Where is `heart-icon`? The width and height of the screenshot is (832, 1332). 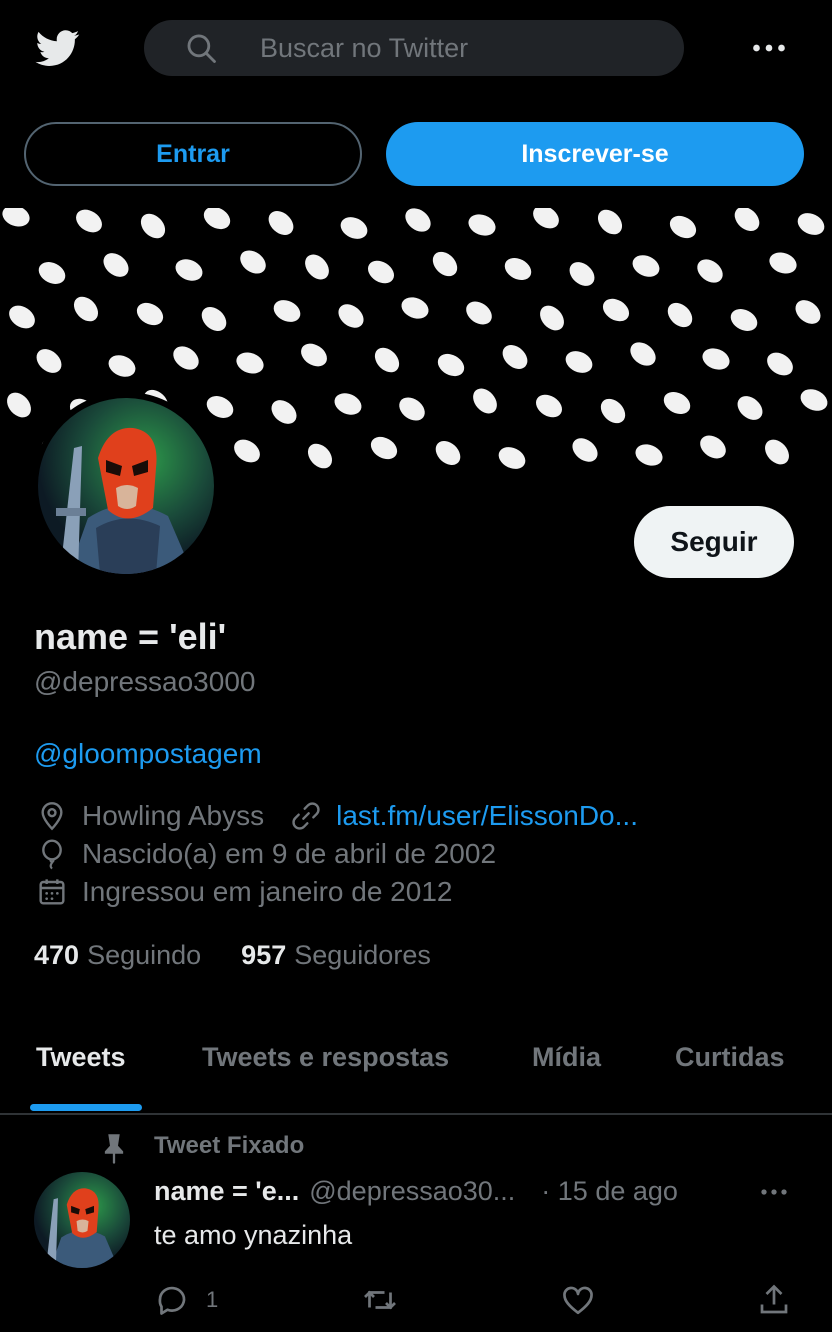
heart-icon is located at coordinates (578, 1300).